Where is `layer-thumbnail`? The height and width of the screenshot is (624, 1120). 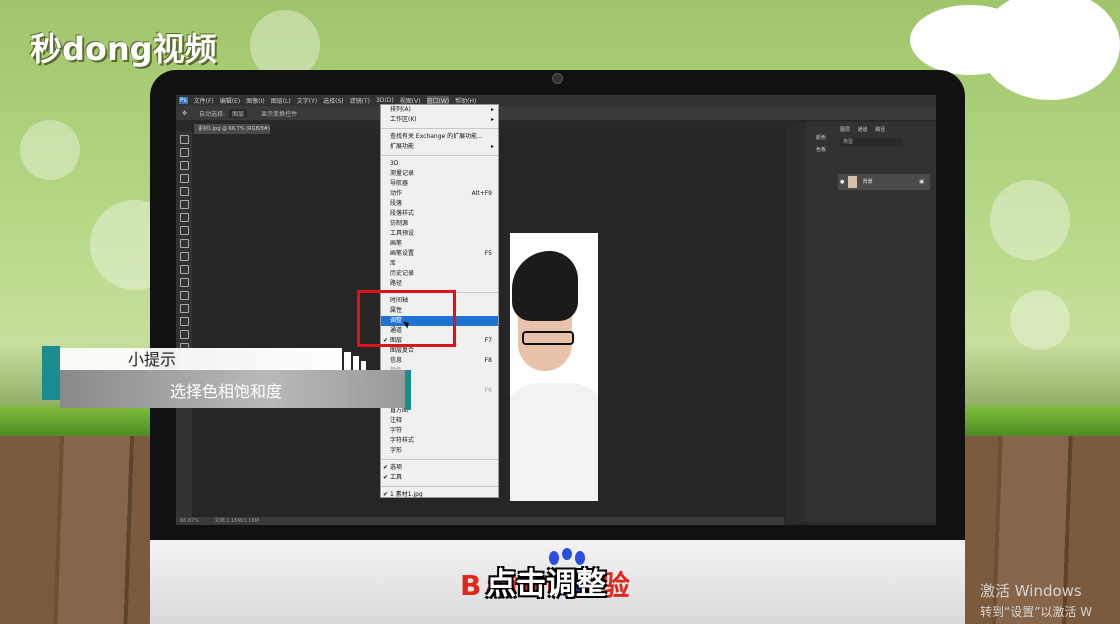 layer-thumbnail is located at coordinates (852, 182).